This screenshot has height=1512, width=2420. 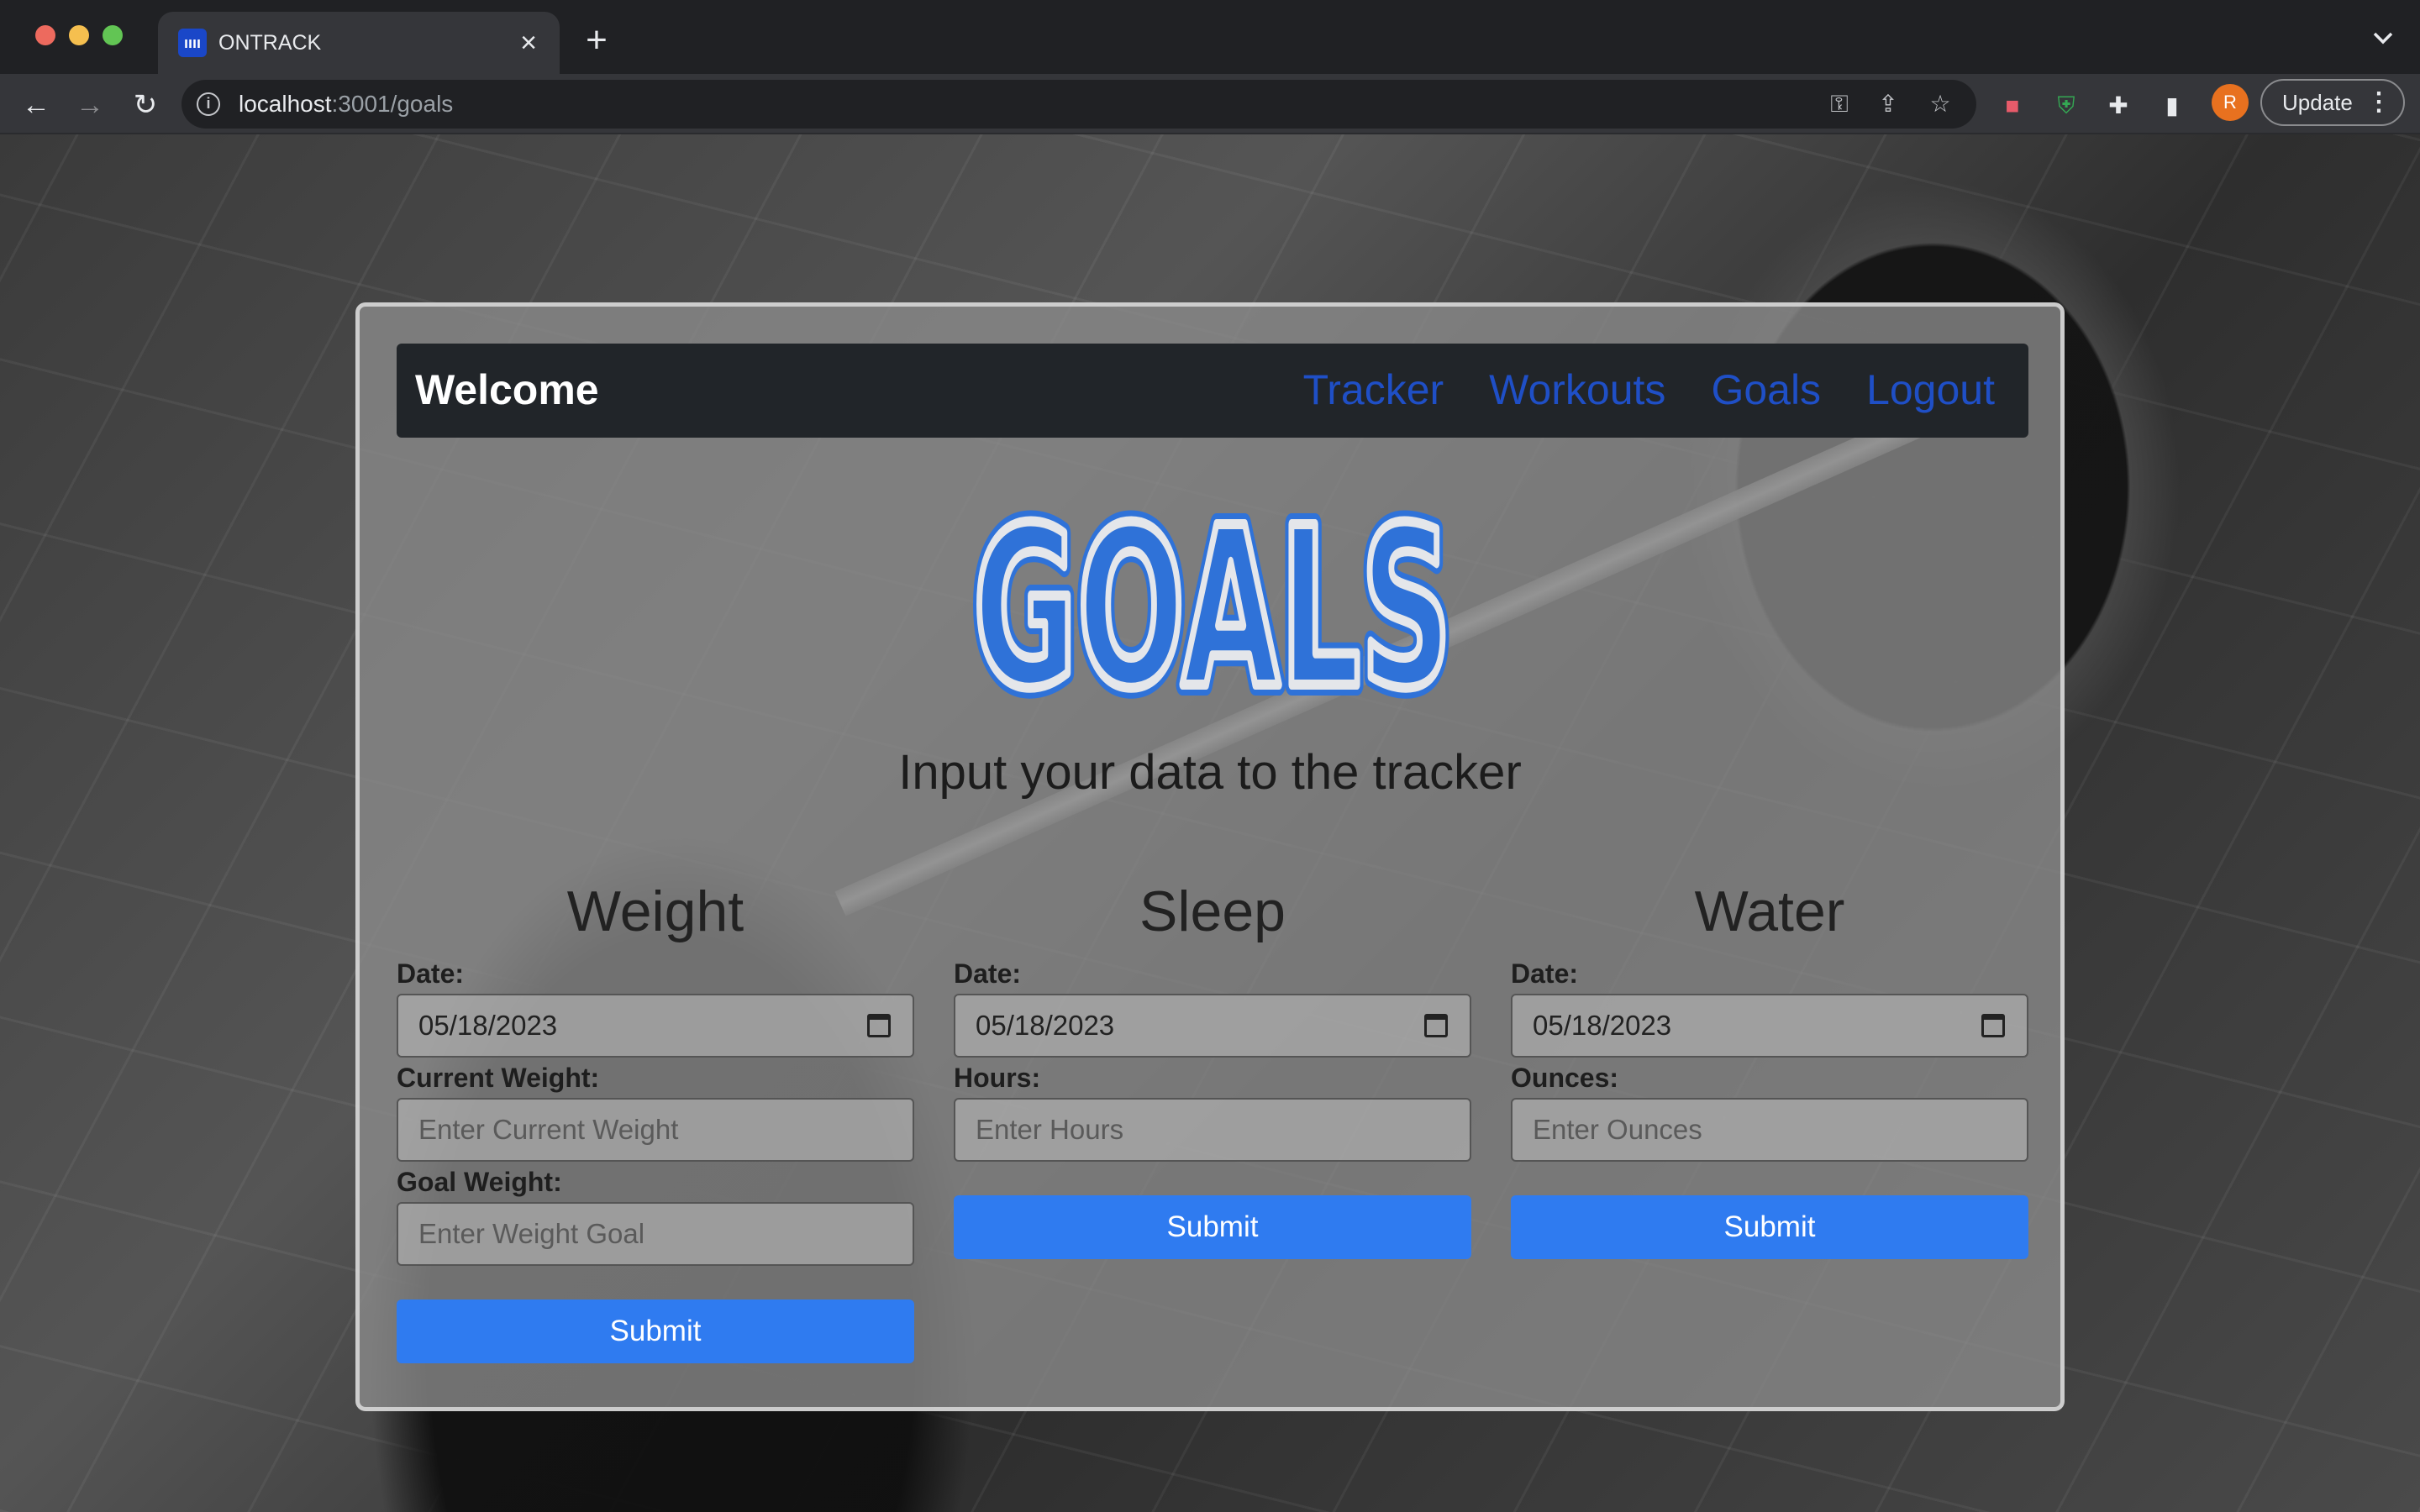 What do you see at coordinates (1769, 1130) in the screenshot?
I see `ounces-input: Enter Ounces` at bounding box center [1769, 1130].